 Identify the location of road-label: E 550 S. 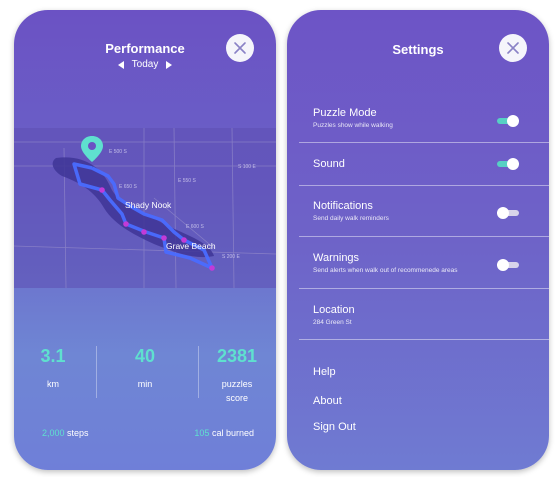
(187, 181).